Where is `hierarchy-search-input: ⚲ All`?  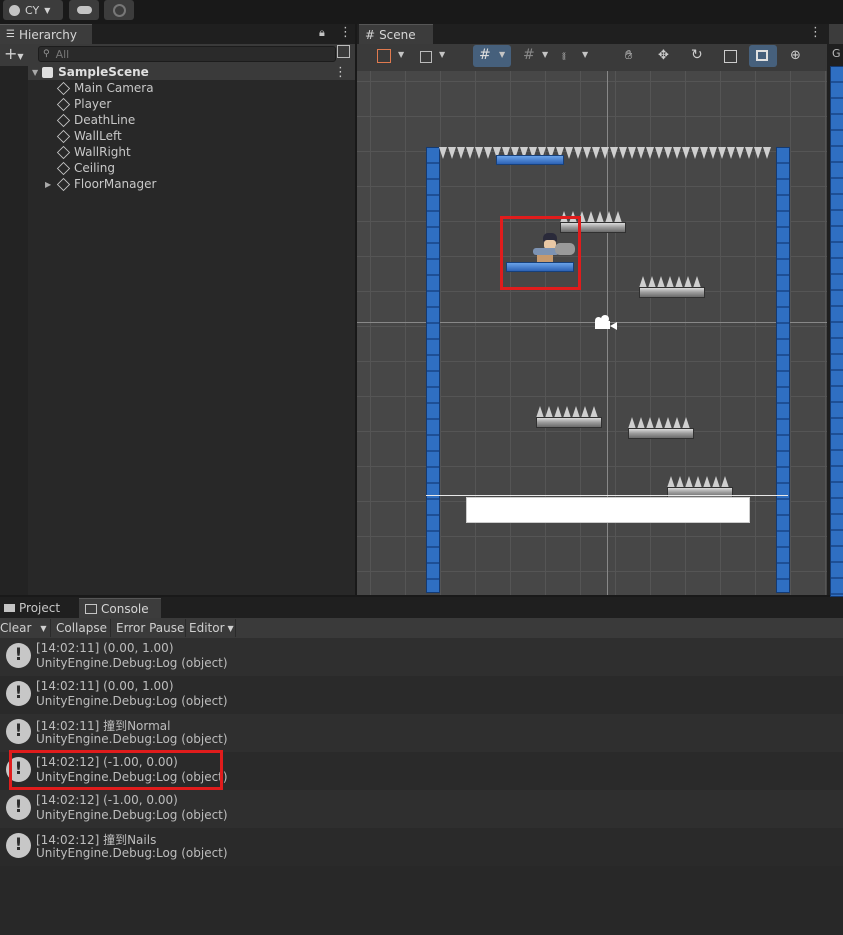 hierarchy-search-input: ⚲ All is located at coordinates (187, 54).